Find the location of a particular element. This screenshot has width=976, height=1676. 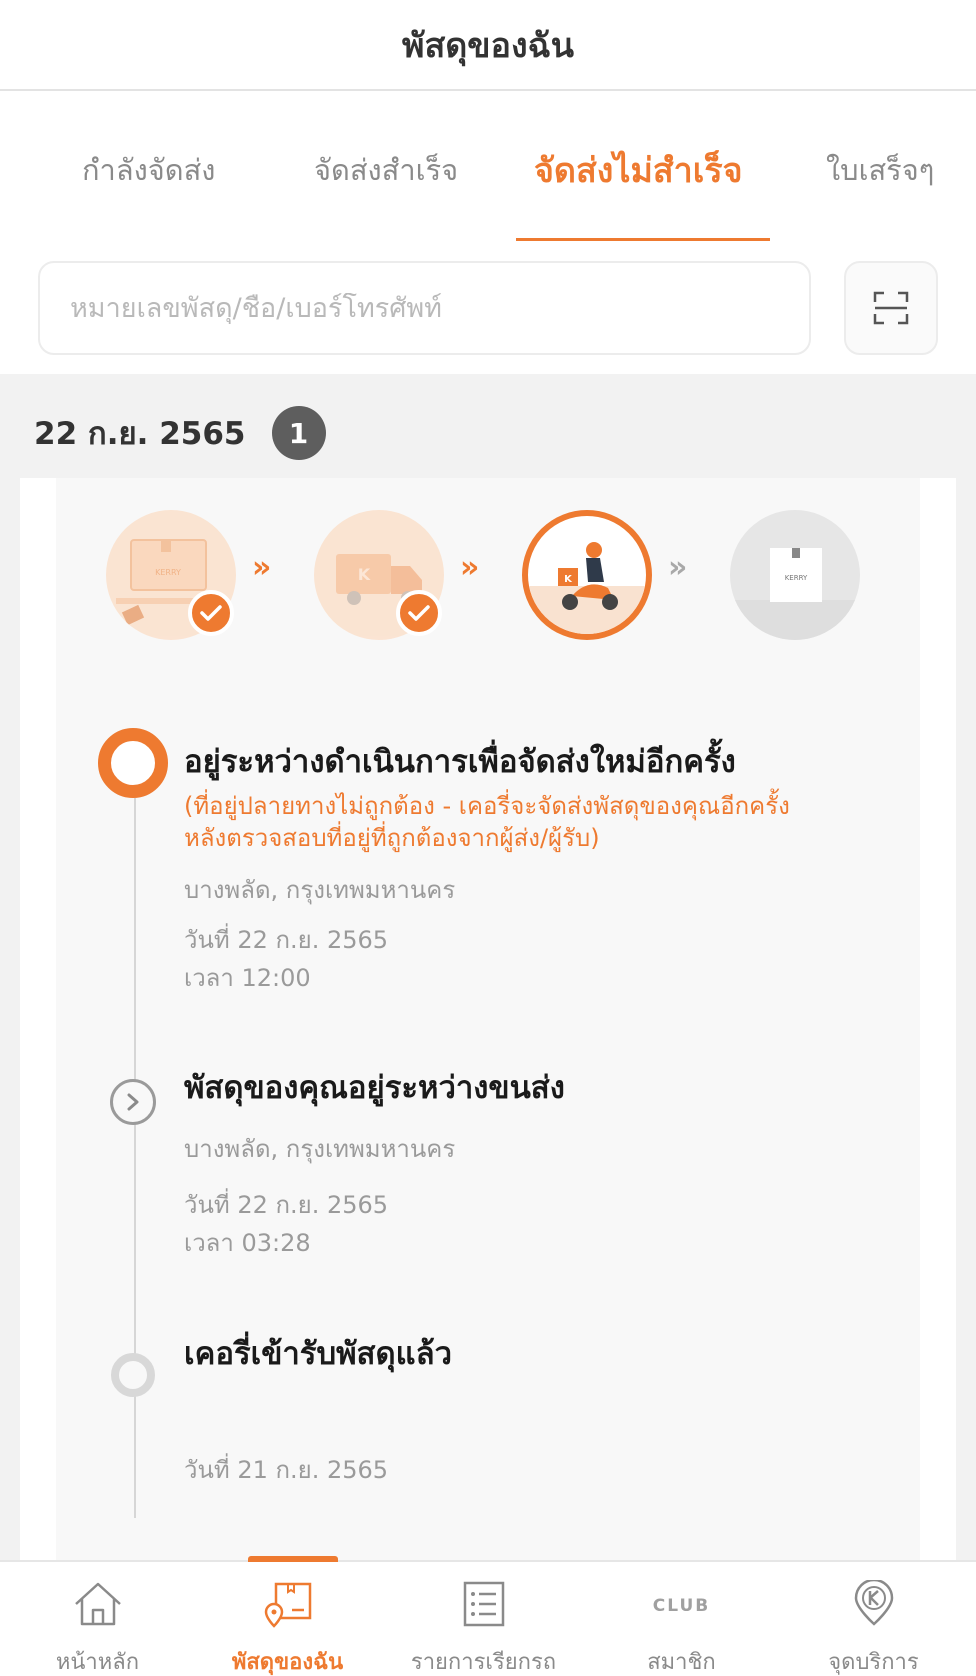

group-date: 22 ก.ย. 2565 is located at coordinates (140, 434).